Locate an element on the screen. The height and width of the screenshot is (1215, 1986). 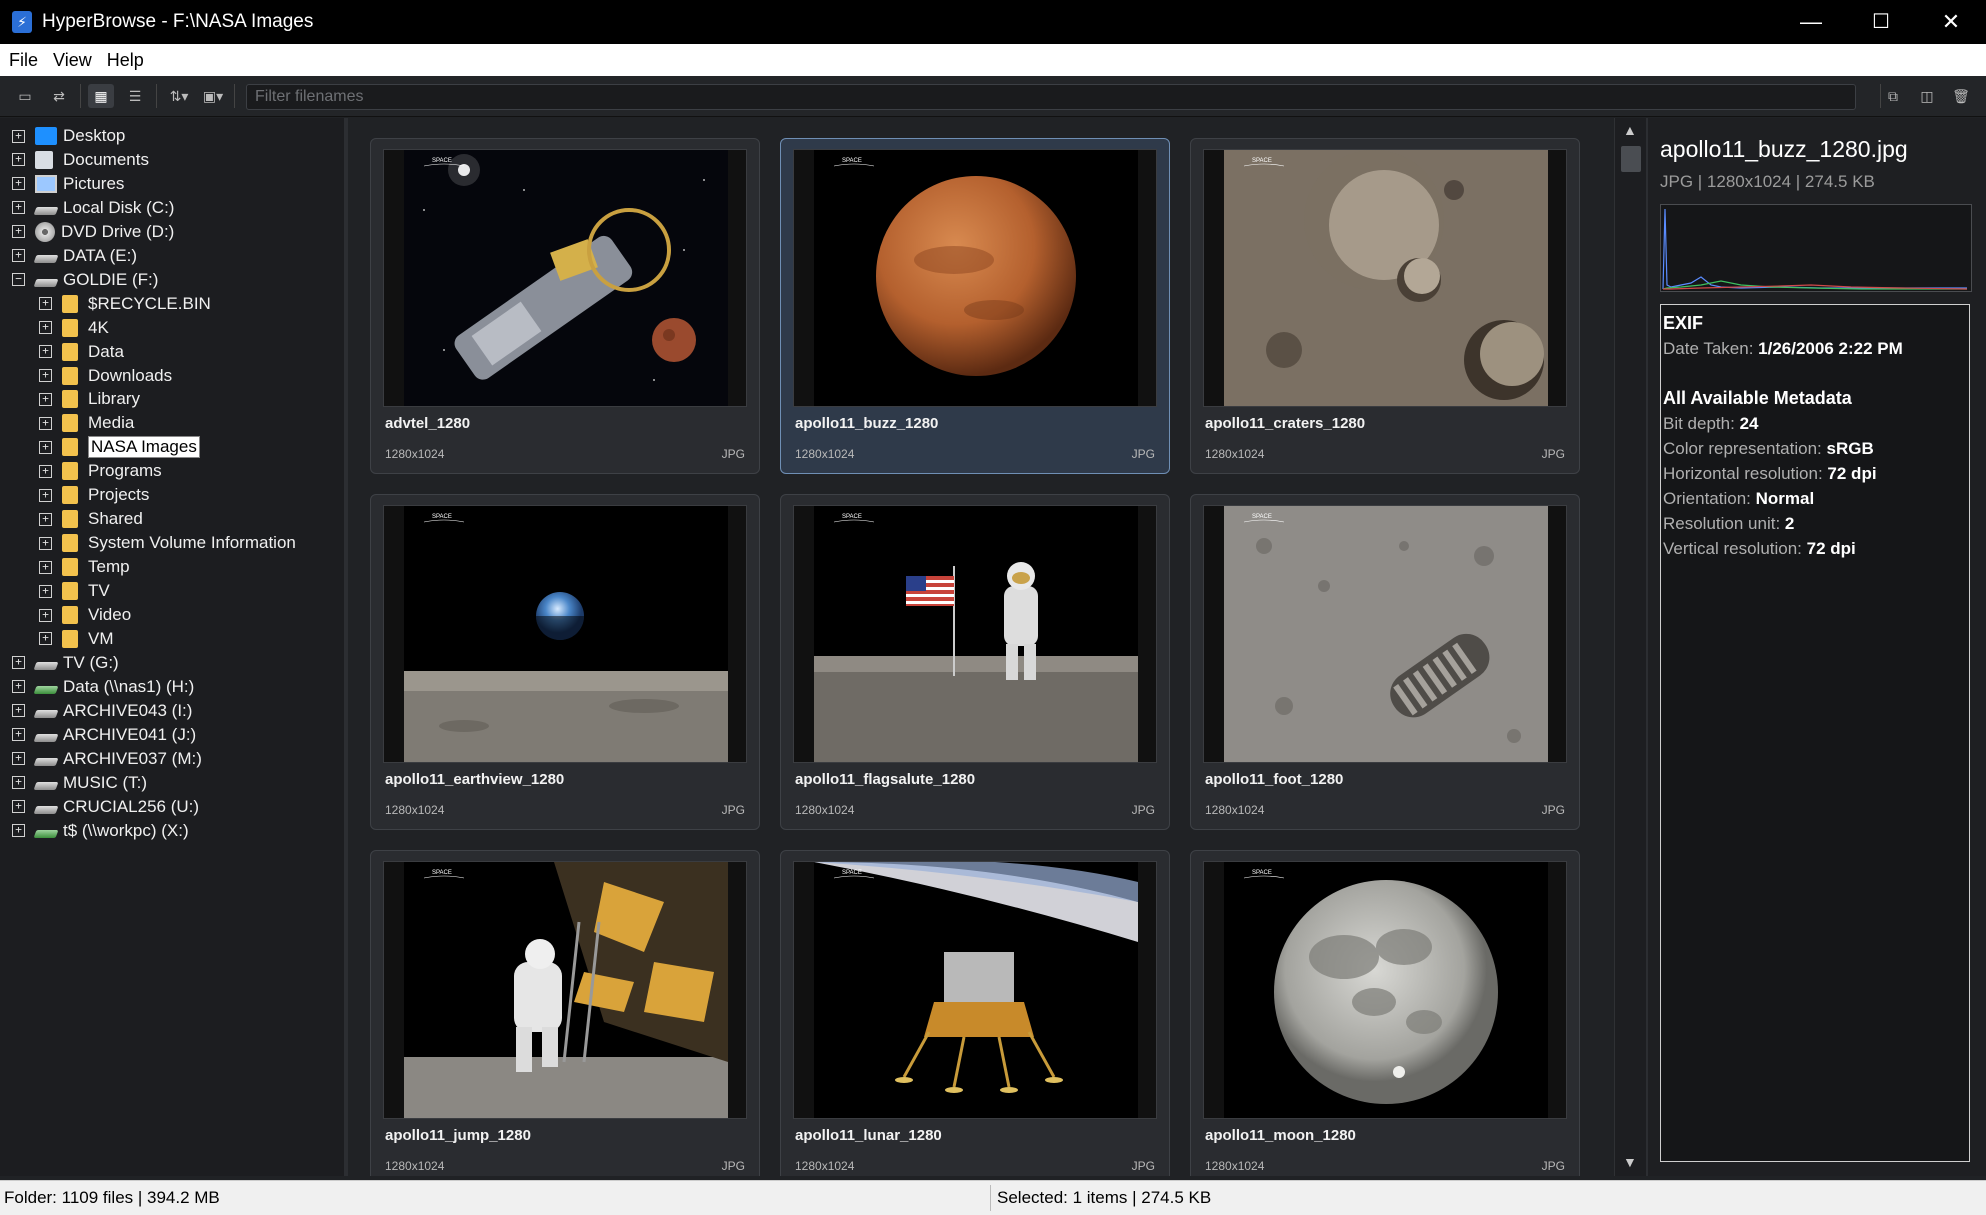
minimize-button: — is located at coordinates (1811, 22).